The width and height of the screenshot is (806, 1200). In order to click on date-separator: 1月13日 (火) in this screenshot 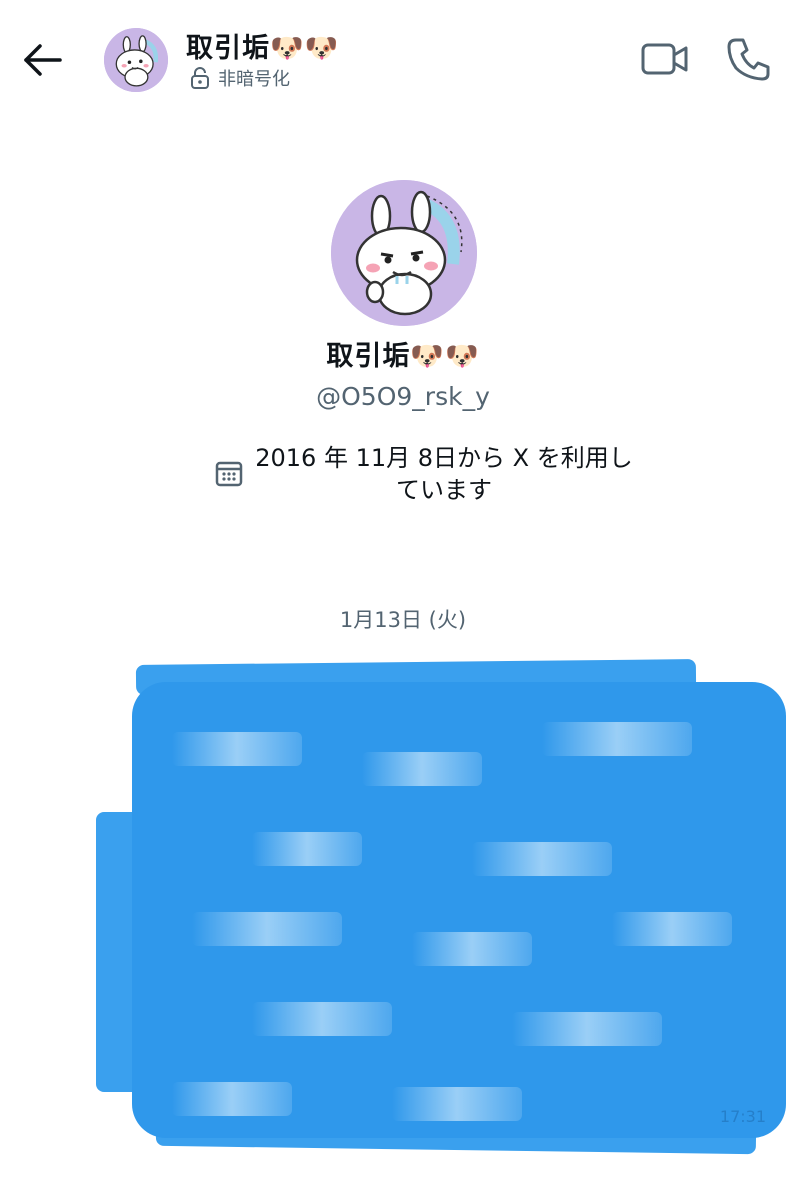, I will do `click(403, 620)`.